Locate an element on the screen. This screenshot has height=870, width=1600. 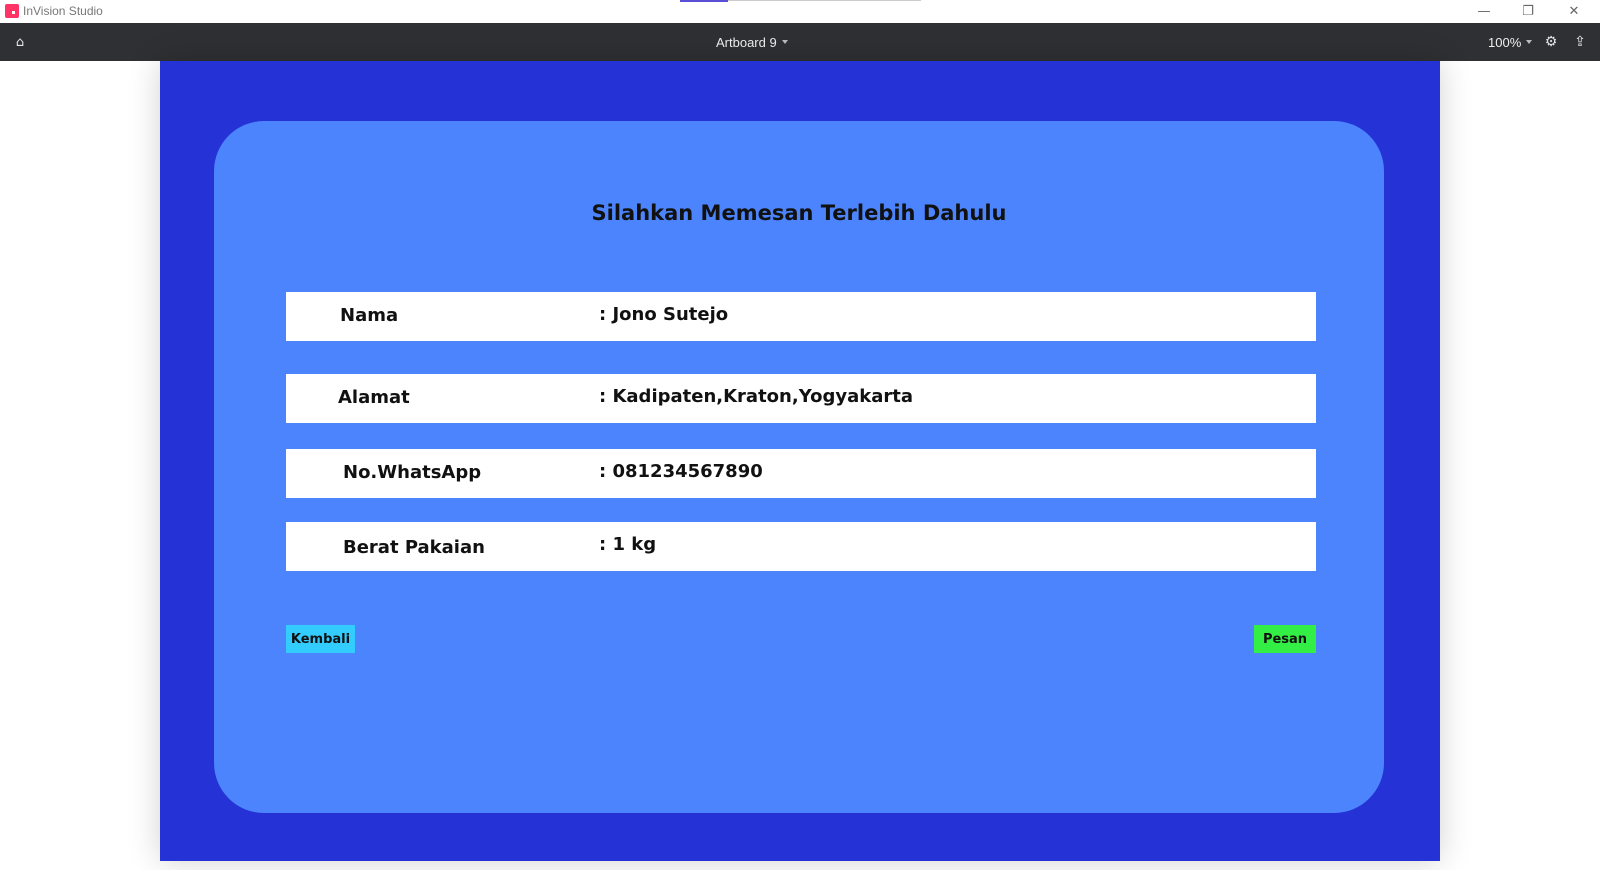
artboard-selector: Artboard 9 is located at coordinates (752, 42).